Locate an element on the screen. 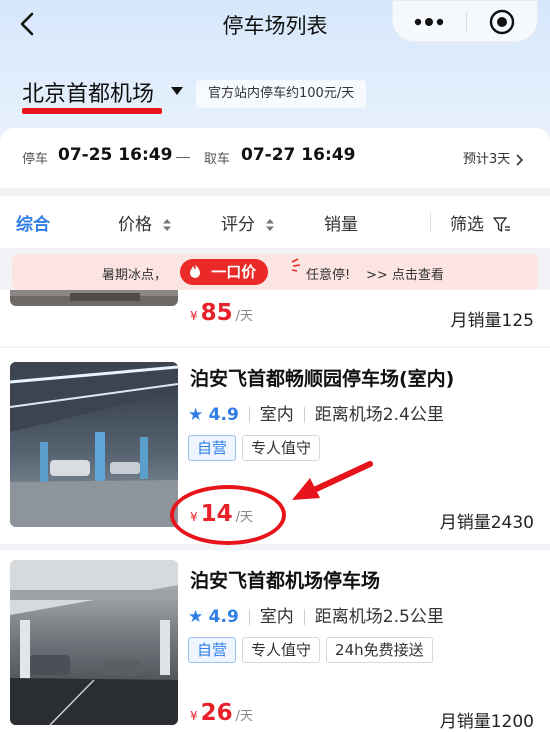 Image resolution: width=550 pixels, height=732 pixels. sort-default-tab: 综合 is located at coordinates (33, 222).